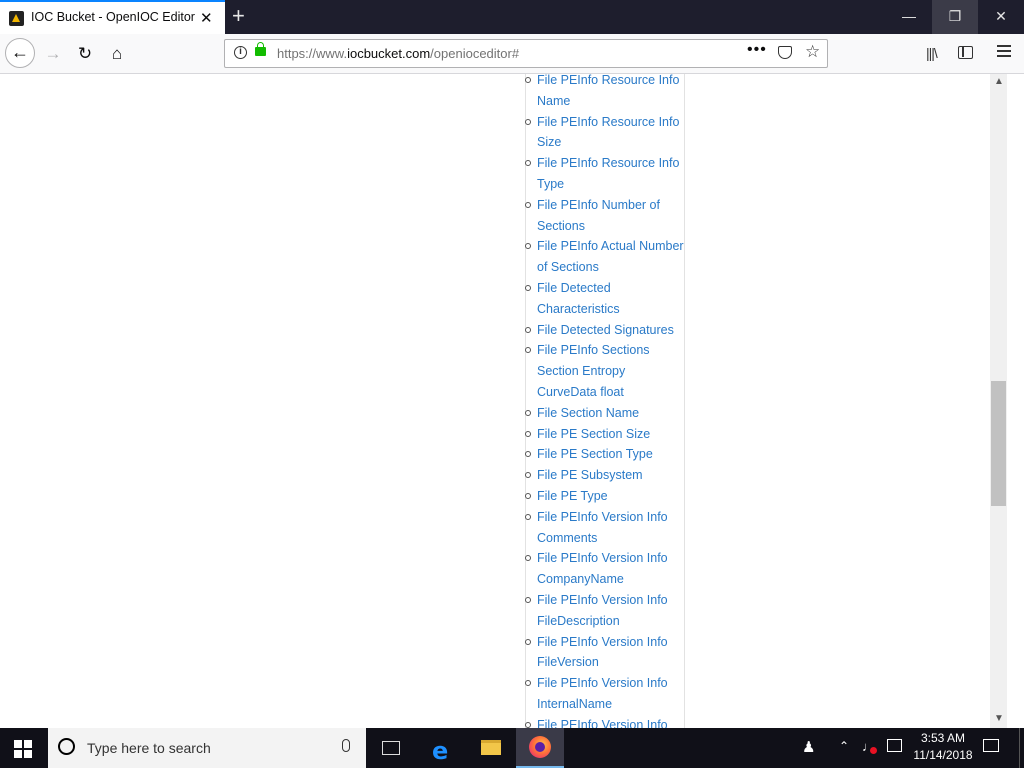 The height and width of the screenshot is (779, 1024). Describe the element at coordinates (605, 454) in the screenshot. I see `ioc-term-item: File PE Section Type` at that location.